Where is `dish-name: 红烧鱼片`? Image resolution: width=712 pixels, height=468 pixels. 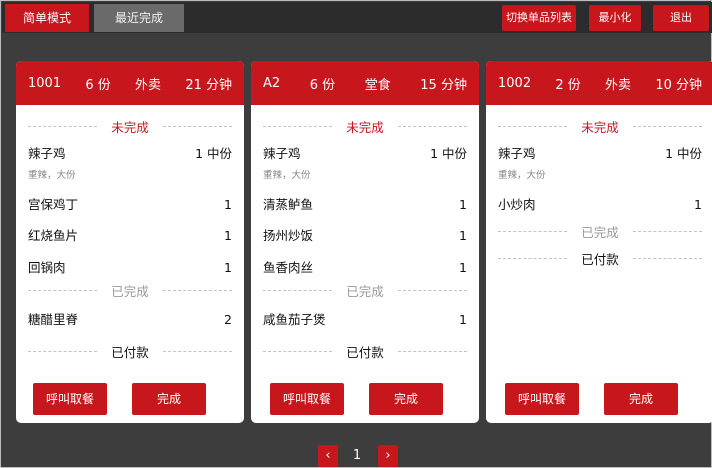 dish-name: 红烧鱼片 is located at coordinates (53, 235).